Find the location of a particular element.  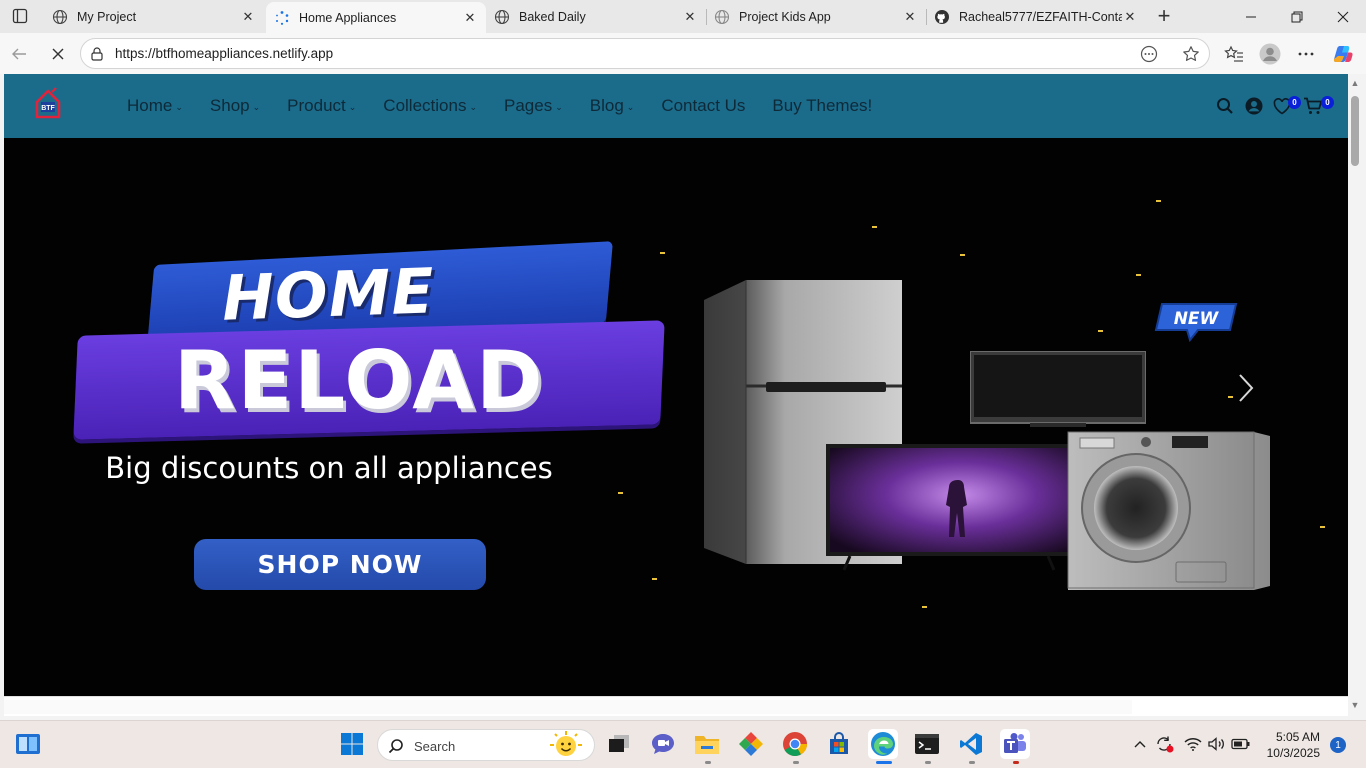

tab-project-kids-app: Project Kids App ✕ is located at coordinates (816, 16).